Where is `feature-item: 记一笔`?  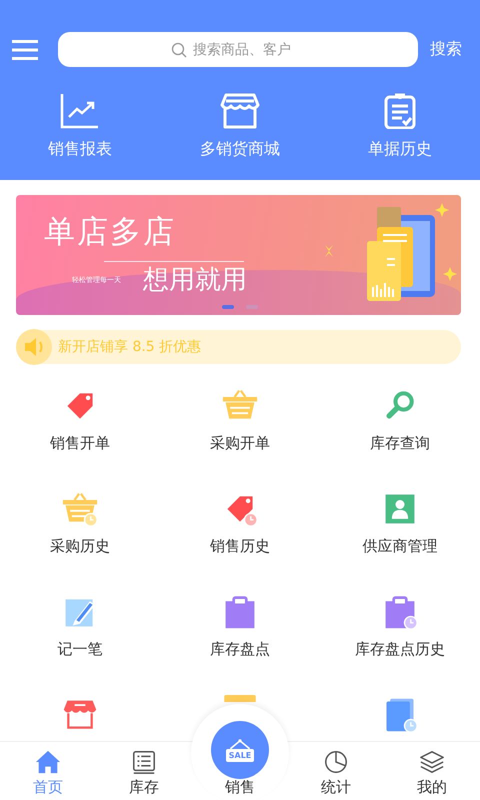
feature-item: 记一笔 is located at coordinates (80, 641).